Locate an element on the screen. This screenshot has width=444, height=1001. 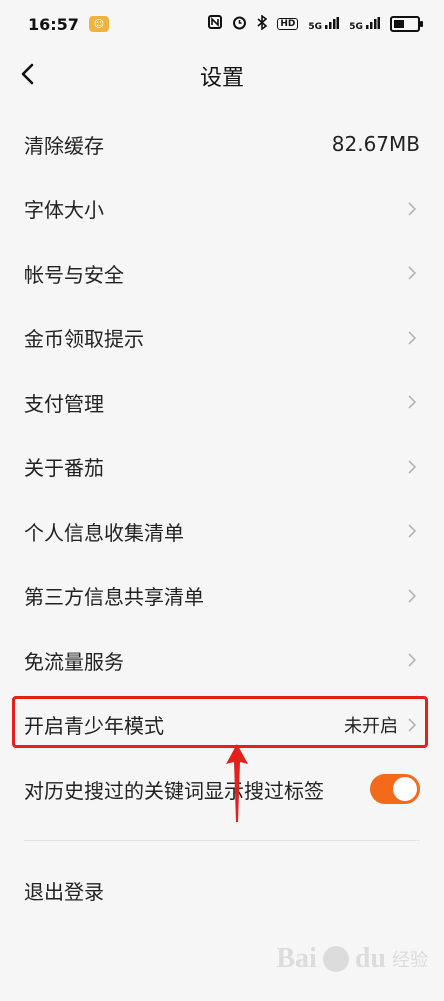
chevron-left-icon is located at coordinates (27, 74).